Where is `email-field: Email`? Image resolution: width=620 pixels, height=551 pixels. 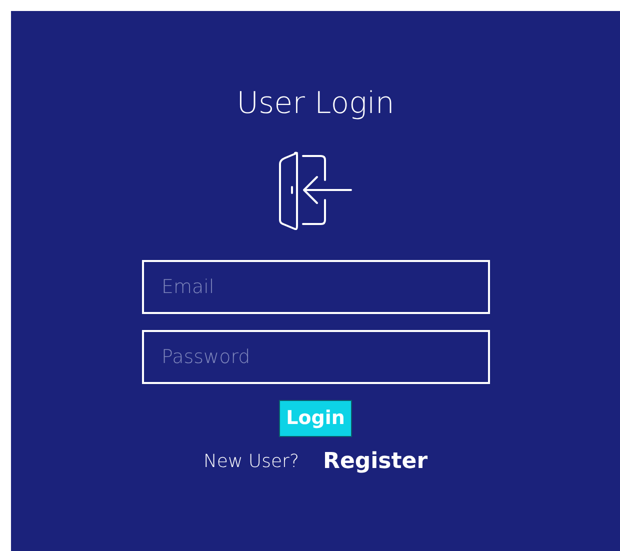 email-field: Email is located at coordinates (316, 287).